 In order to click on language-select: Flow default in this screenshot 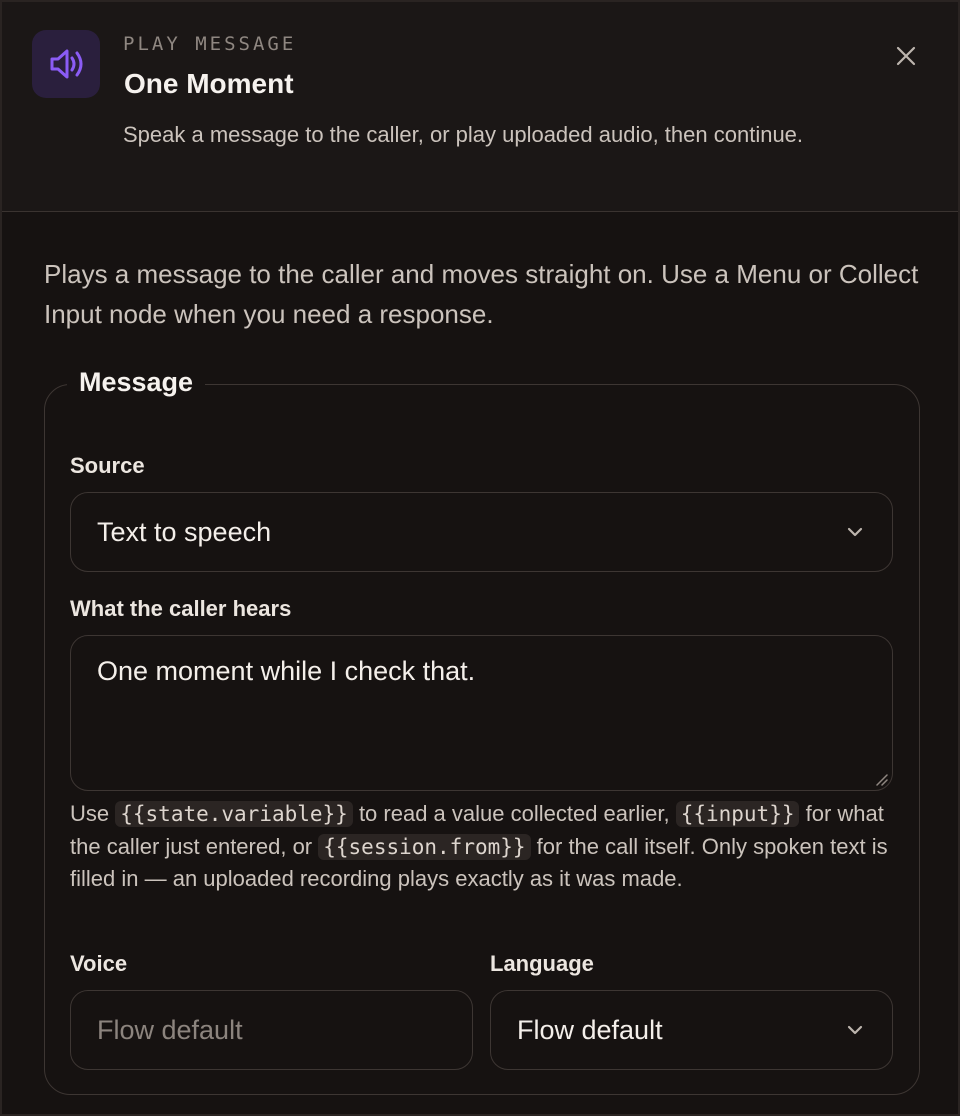, I will do `click(691, 1030)`.